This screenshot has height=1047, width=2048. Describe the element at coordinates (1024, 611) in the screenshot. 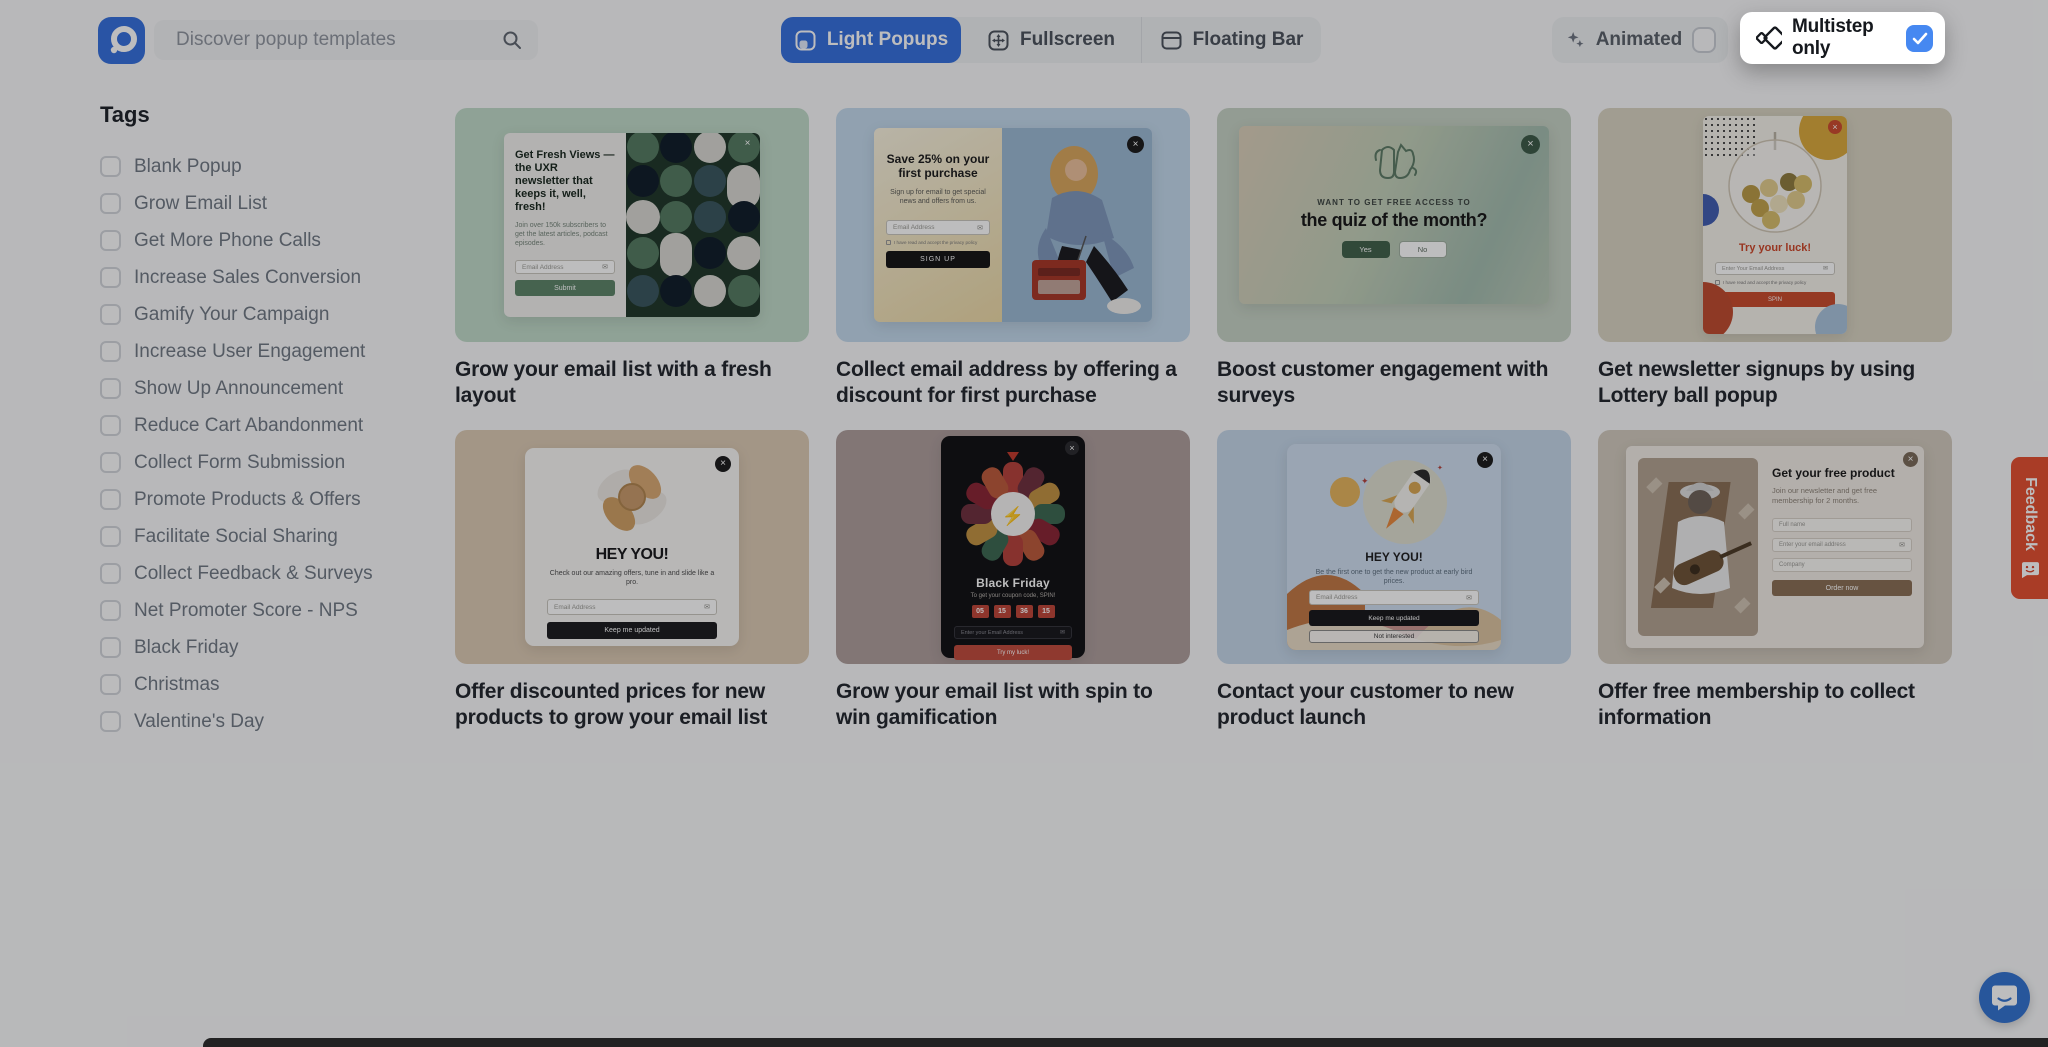

I see `countdown-box: 36` at that location.